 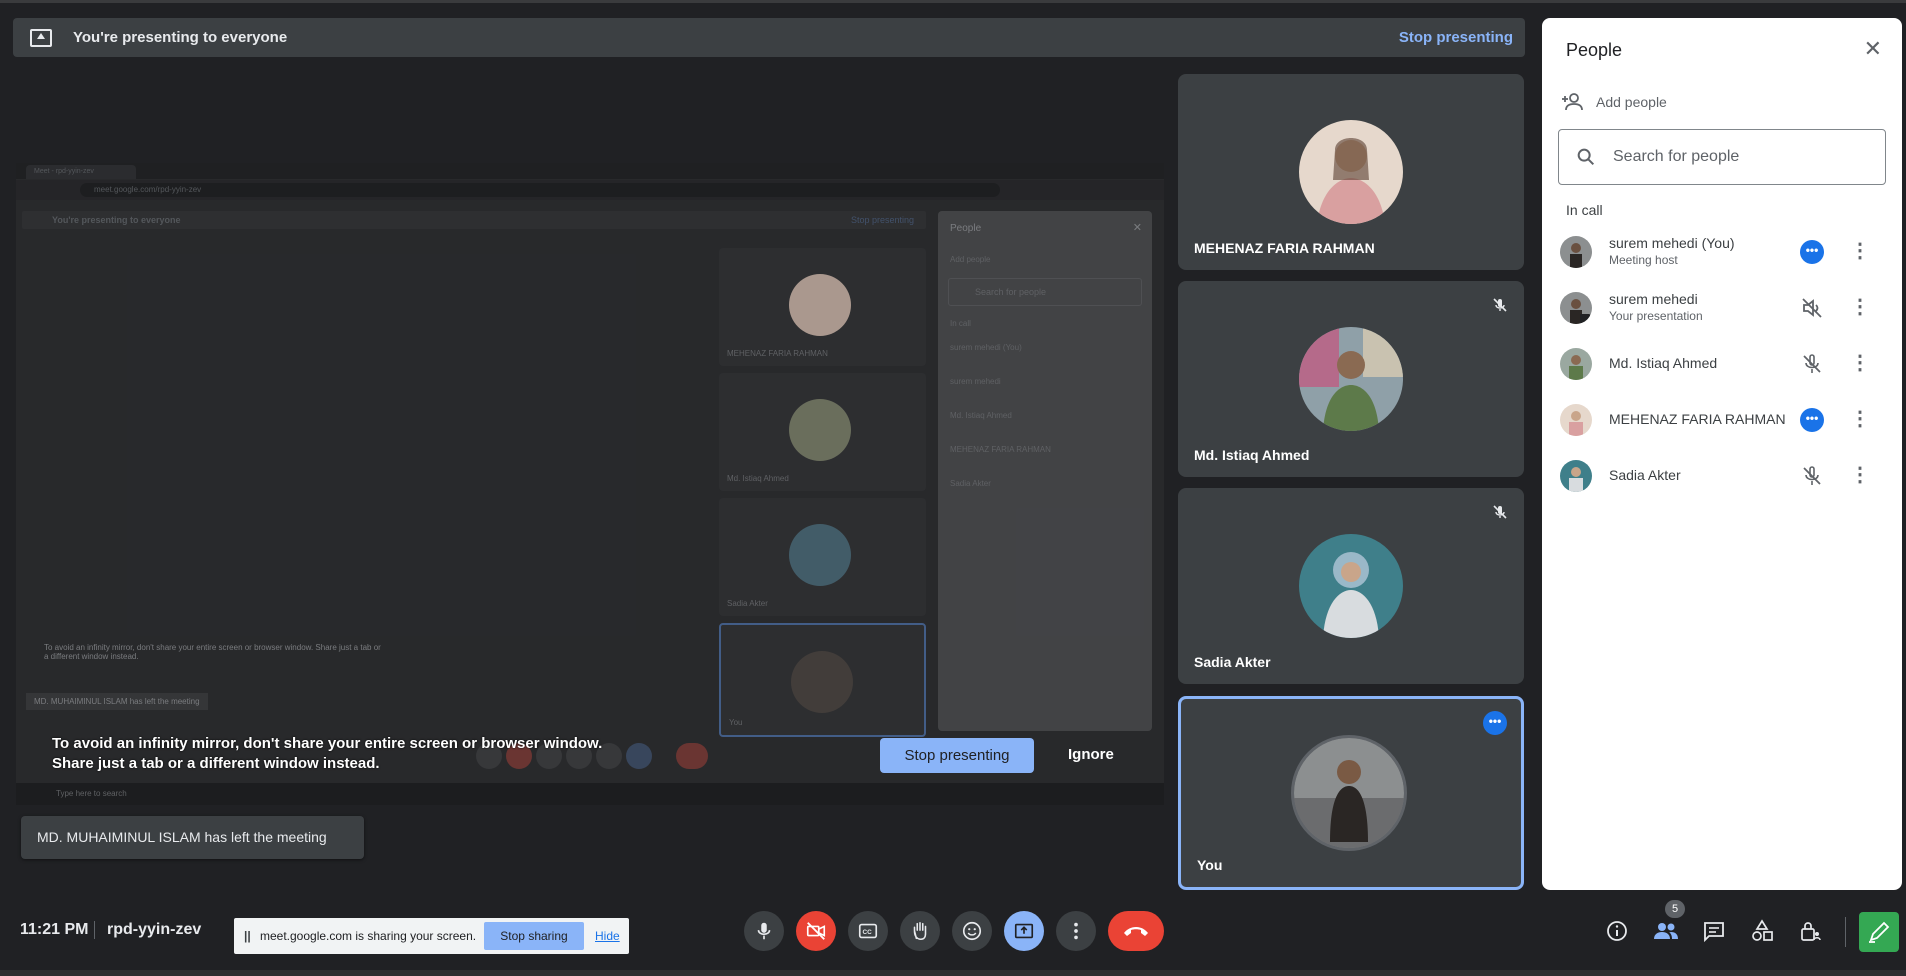 I want to click on in-call-heading: In call, so click(x=1584, y=210).